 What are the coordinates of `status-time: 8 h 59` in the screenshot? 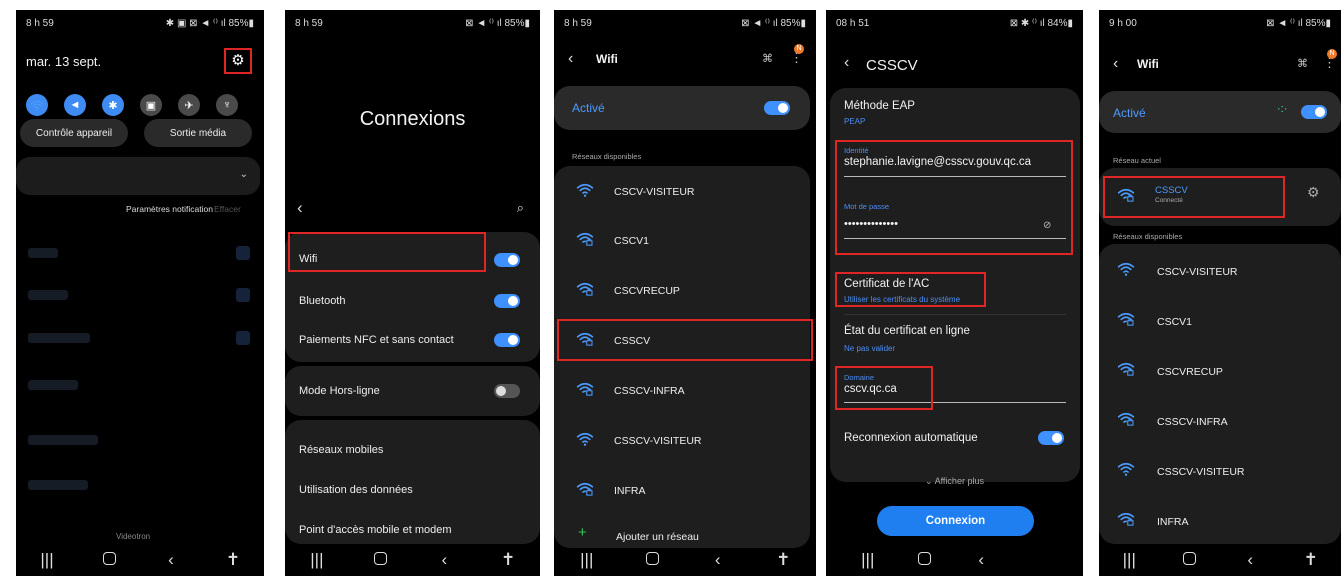 It's located at (309, 23).